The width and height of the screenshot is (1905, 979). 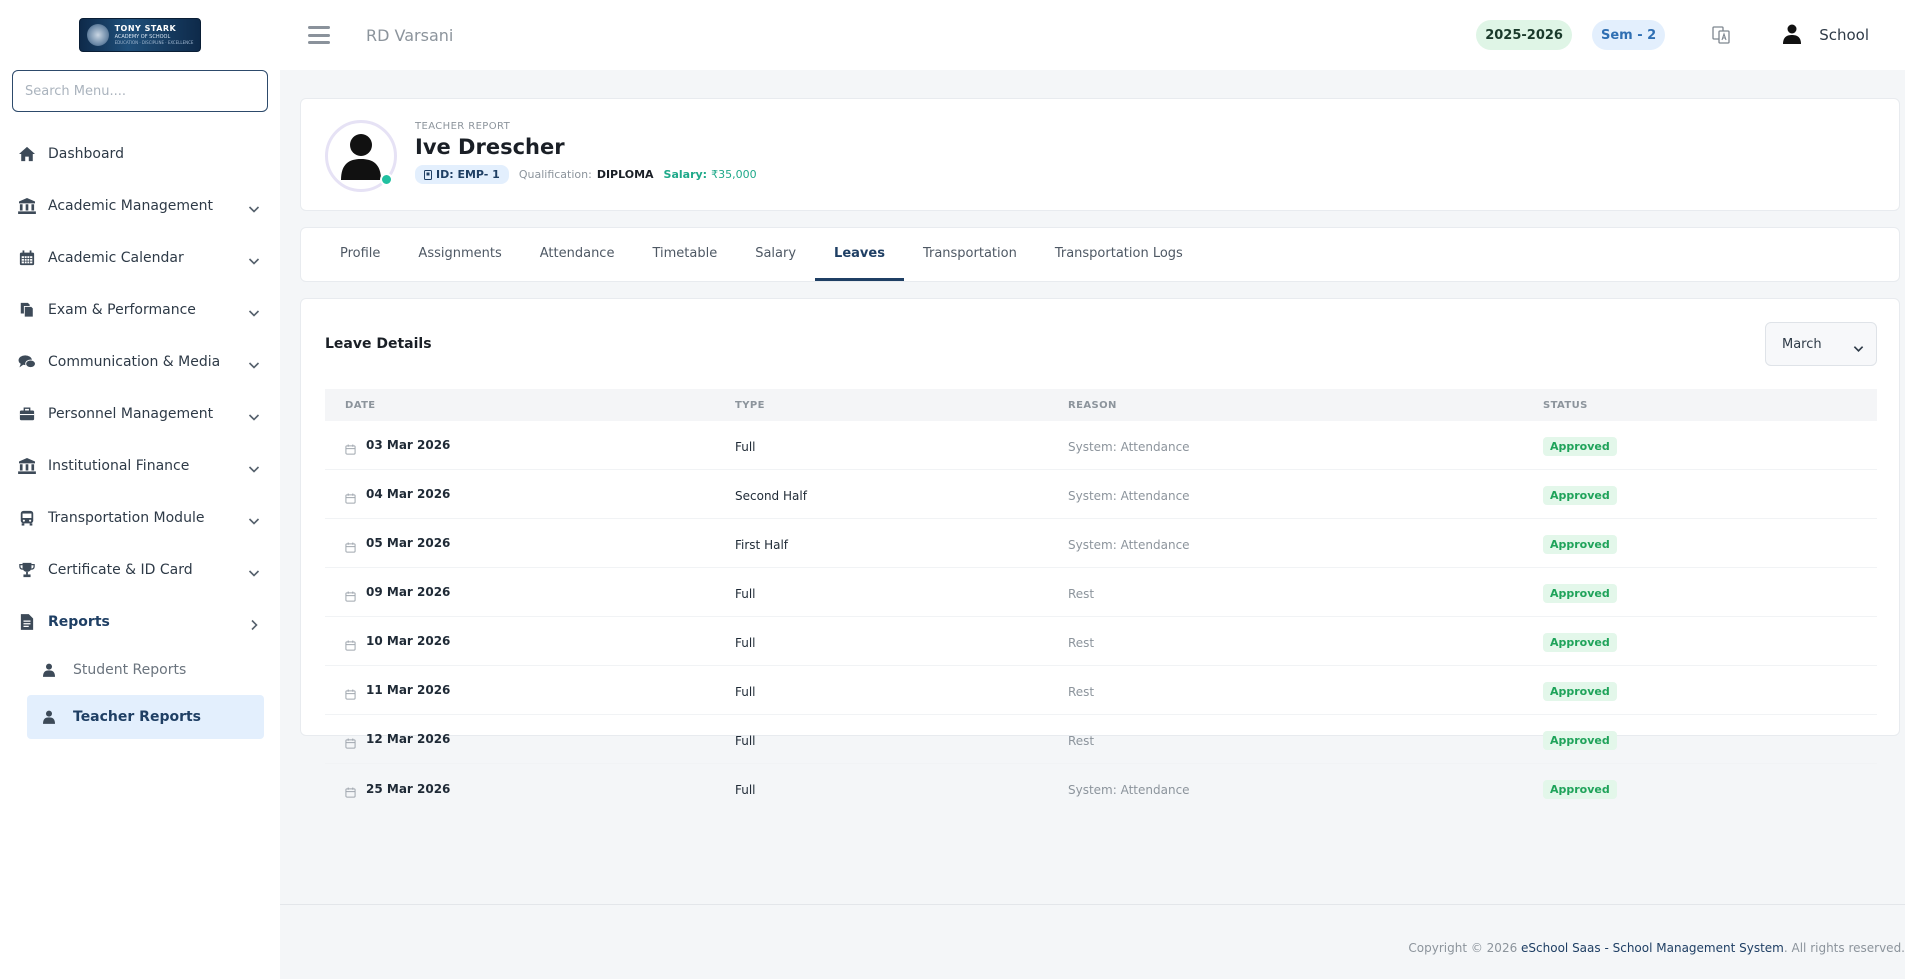 What do you see at coordinates (140, 154) in the screenshot?
I see `sidebar-item-dashboard: Dashboard` at bounding box center [140, 154].